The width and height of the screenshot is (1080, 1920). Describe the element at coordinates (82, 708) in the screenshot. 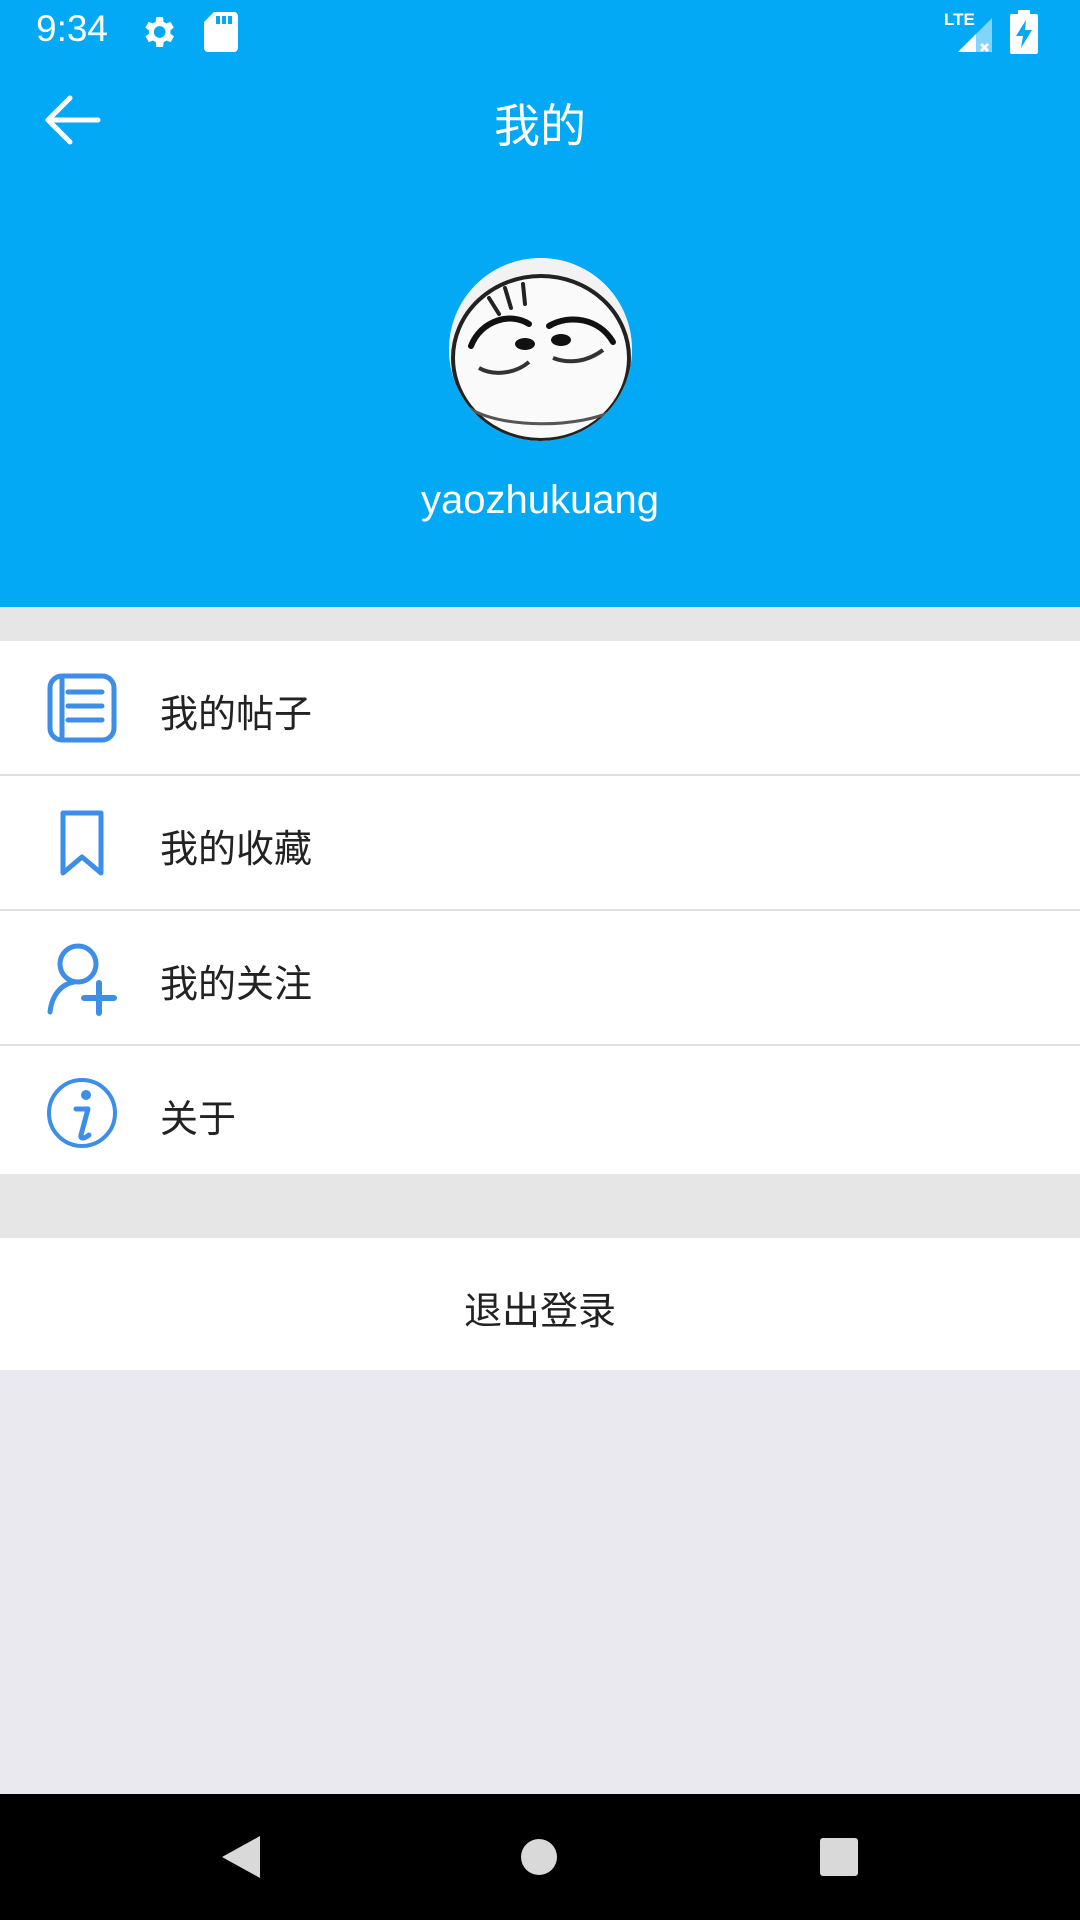

I see `posts-list-icon` at that location.